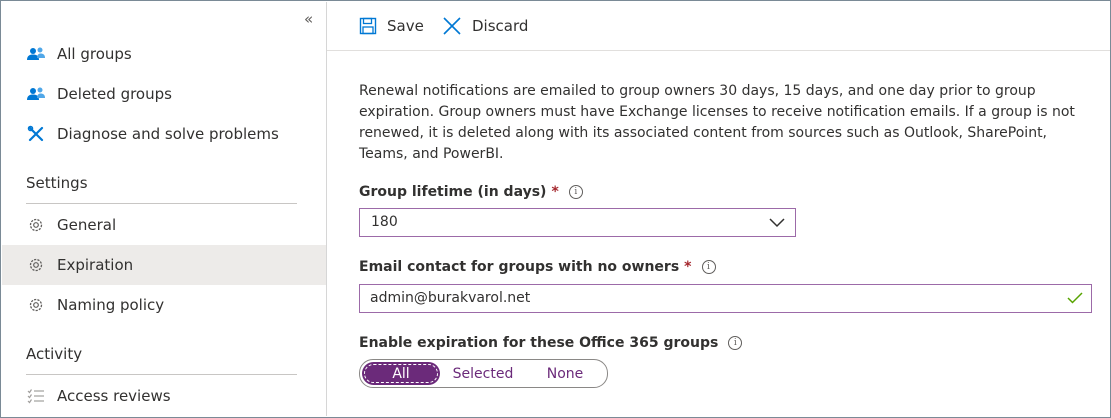 This screenshot has height=418, width=1111. I want to click on option-all: All, so click(401, 373).